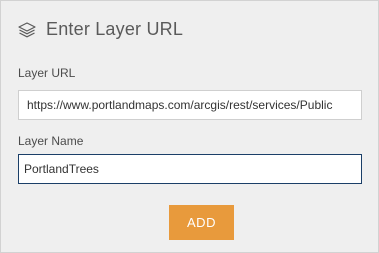  I want to click on layer-name-label: Layer Name, so click(51, 141).